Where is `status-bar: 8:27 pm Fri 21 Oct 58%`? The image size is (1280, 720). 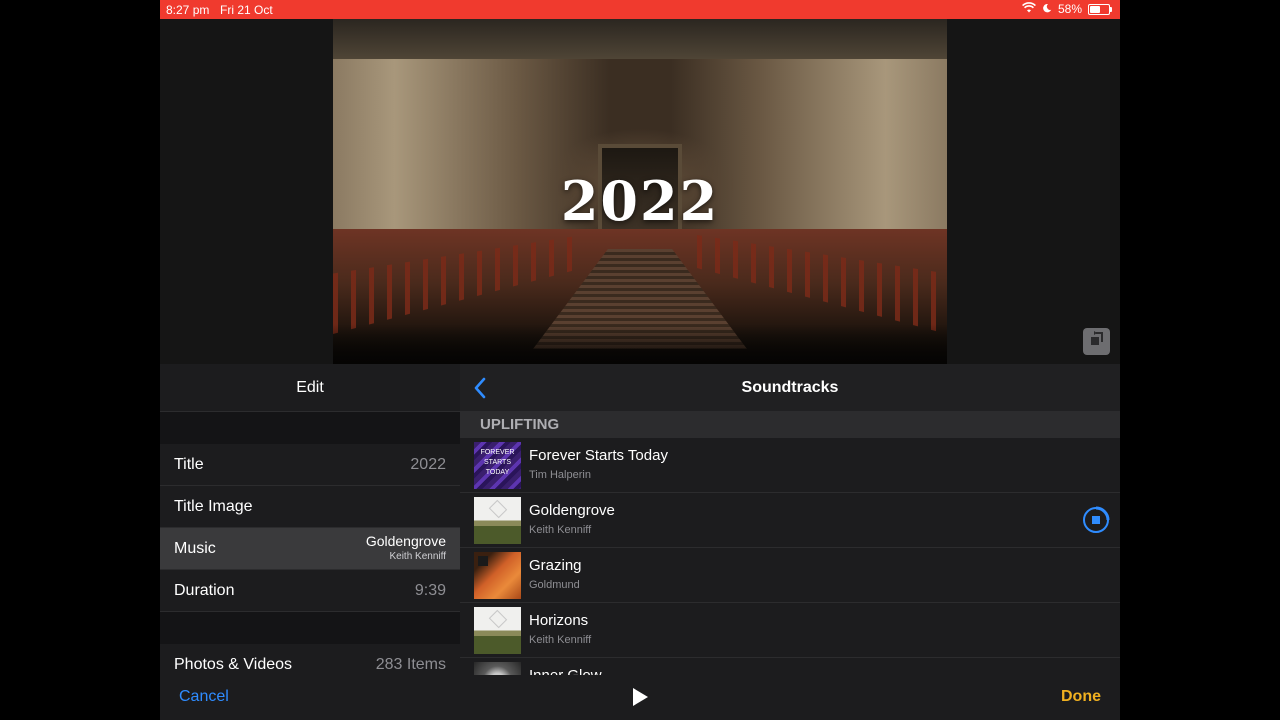
status-bar: 8:27 pm Fri 21 Oct 58% is located at coordinates (640, 9).